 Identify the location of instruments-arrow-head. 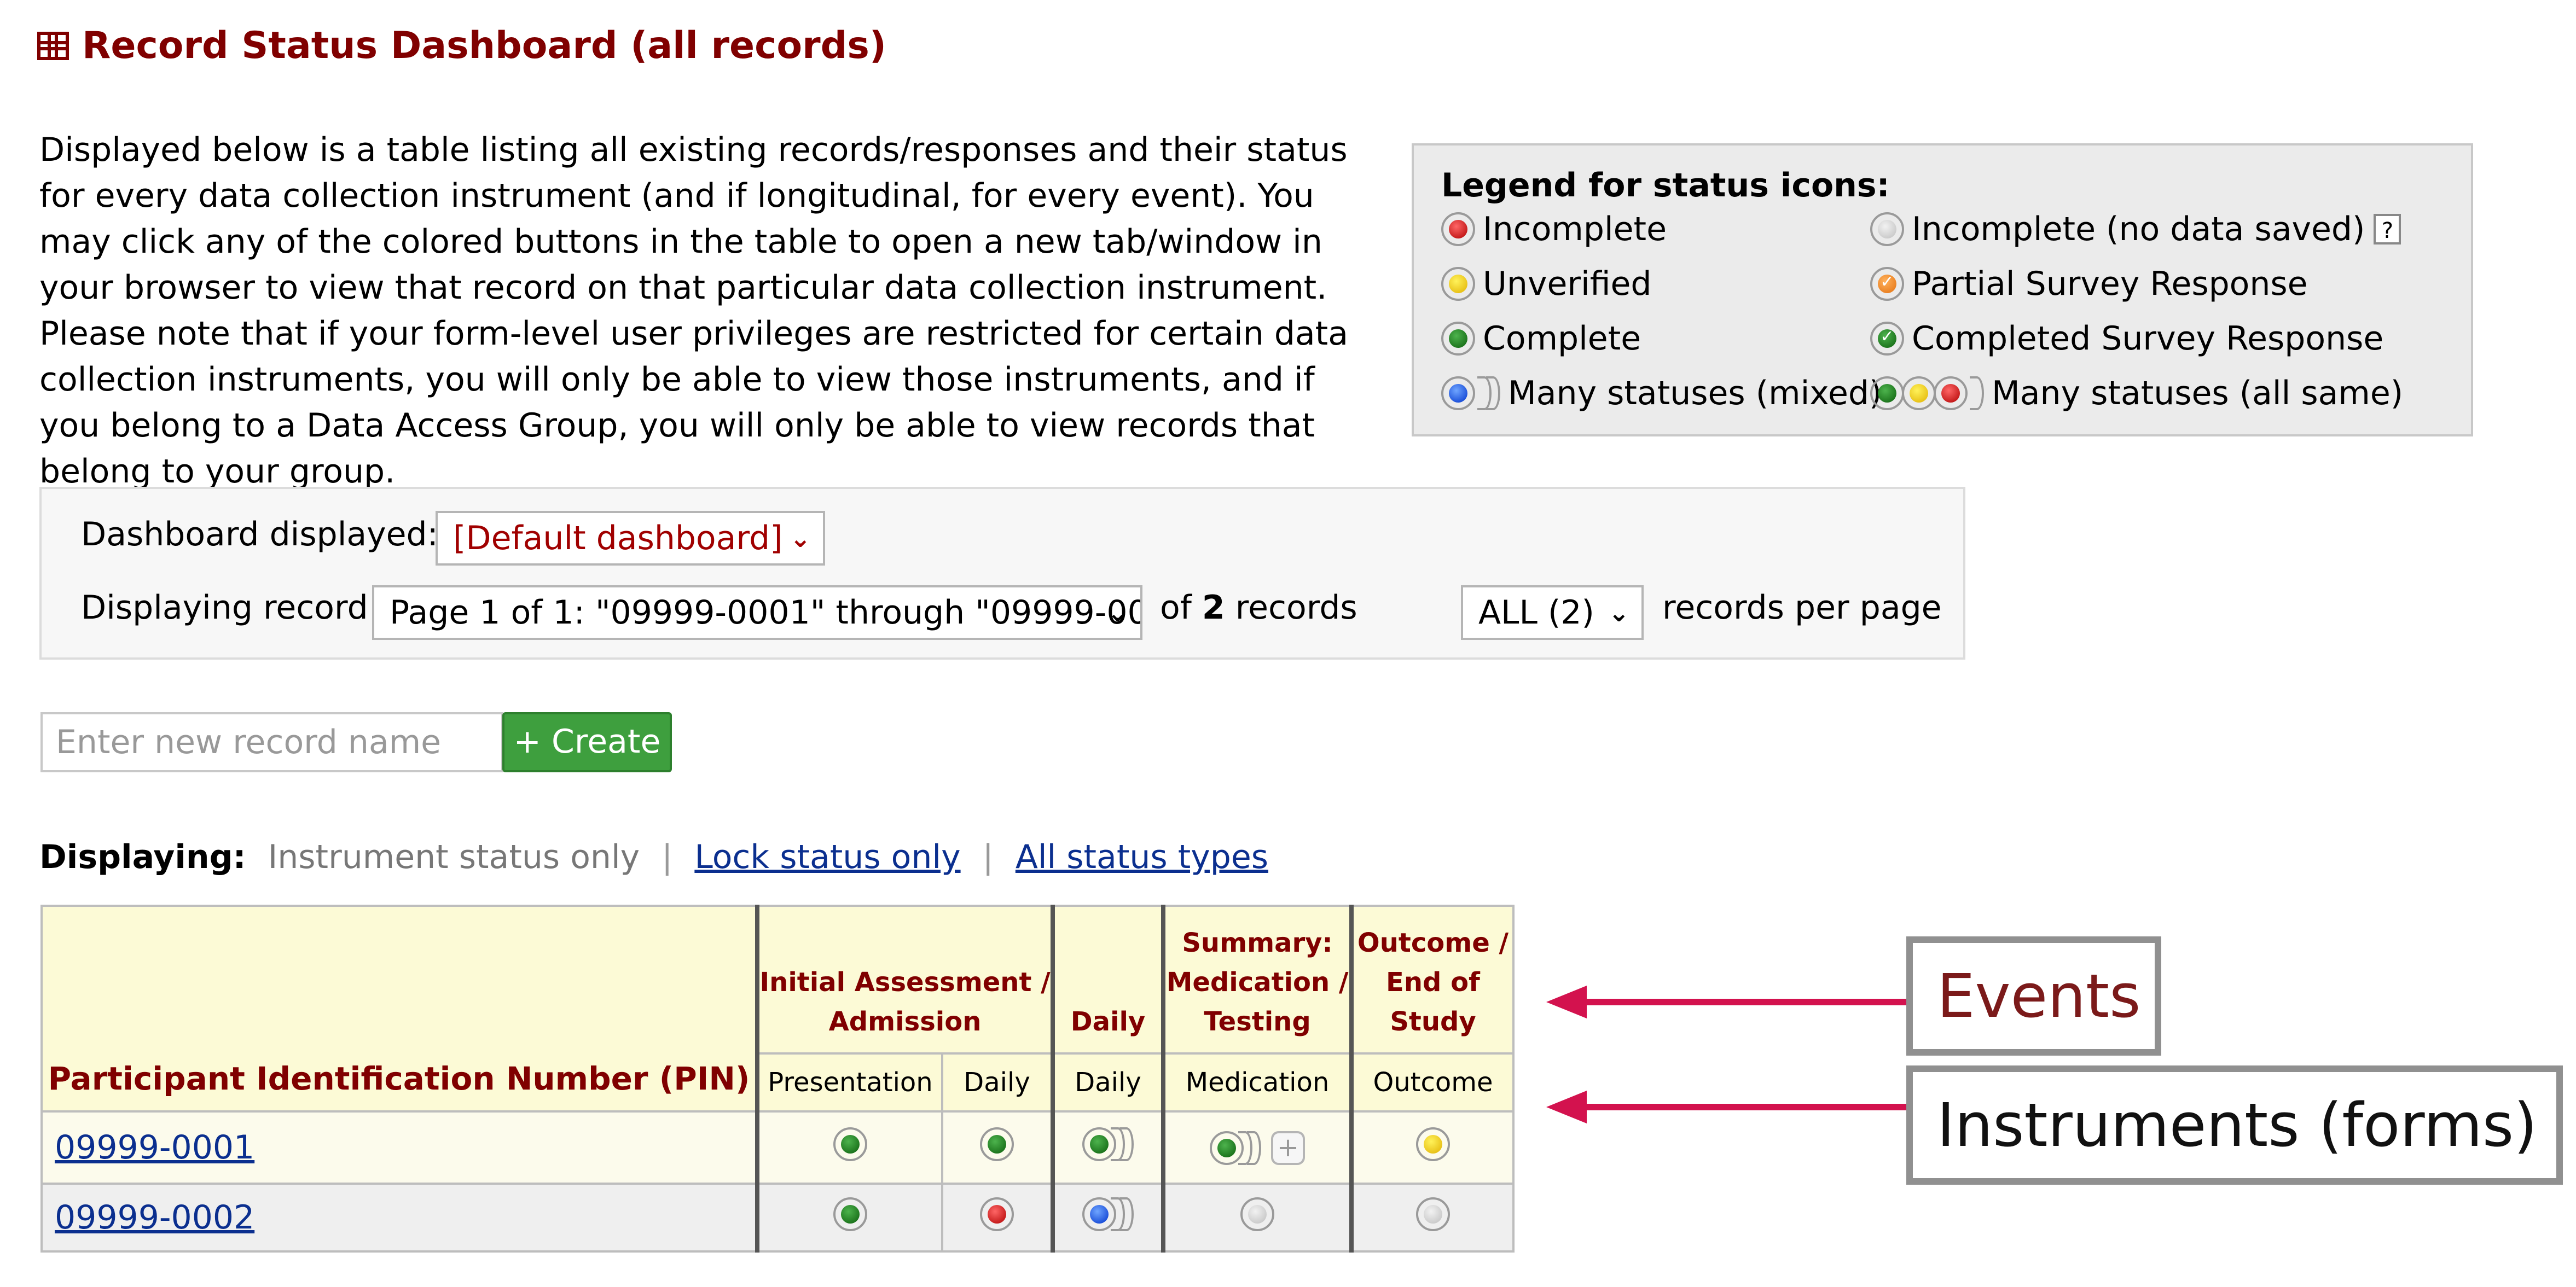
(1567, 1107).